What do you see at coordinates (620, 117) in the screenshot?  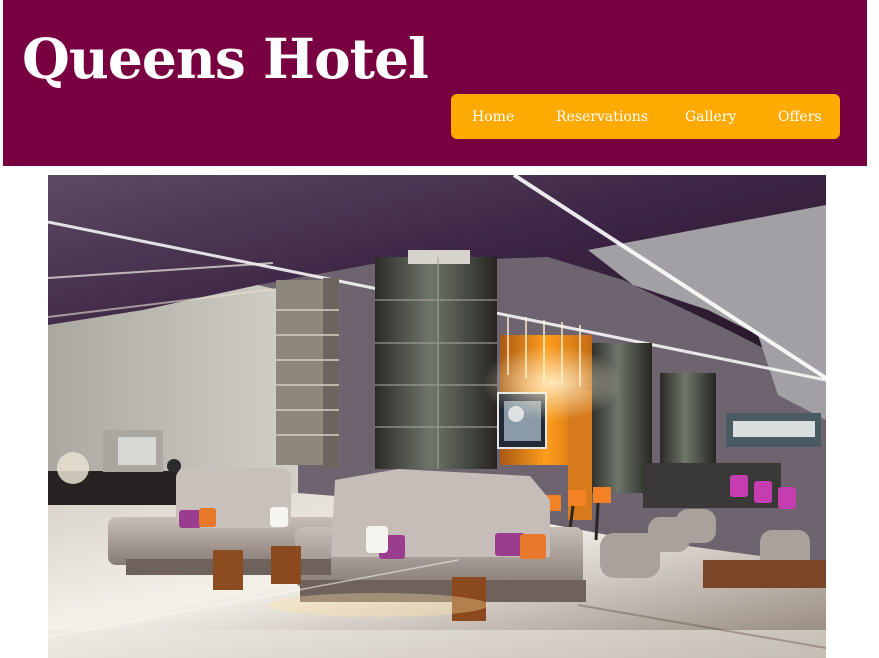 I see `nav-reservations-link: Reservations` at bounding box center [620, 117].